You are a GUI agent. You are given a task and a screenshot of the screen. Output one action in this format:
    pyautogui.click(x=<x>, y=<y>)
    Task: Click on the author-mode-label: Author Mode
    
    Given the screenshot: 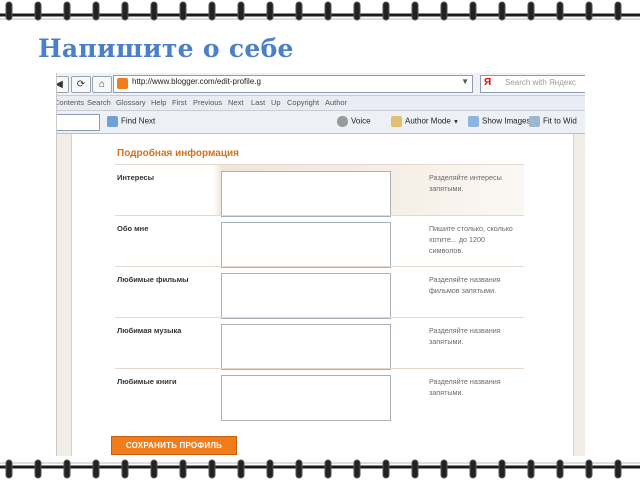 What is the action you would take?
    pyautogui.click(x=428, y=121)
    